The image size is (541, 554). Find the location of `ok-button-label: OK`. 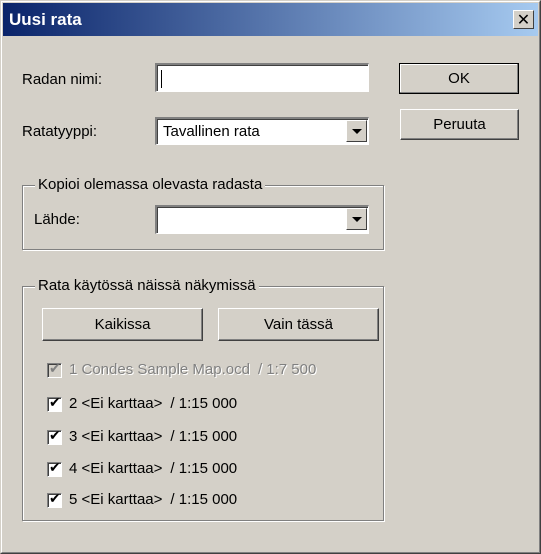

ok-button-label: OK is located at coordinates (459, 78).